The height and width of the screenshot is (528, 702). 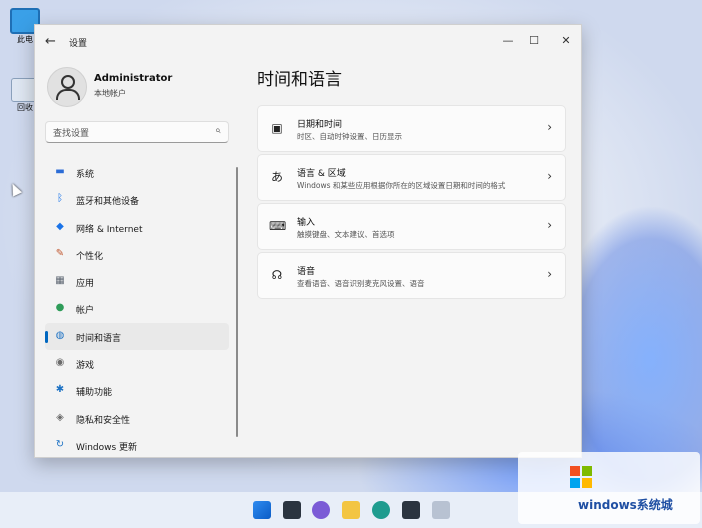 I want to click on calendar-clock-icon: ▣, so click(x=277, y=128).